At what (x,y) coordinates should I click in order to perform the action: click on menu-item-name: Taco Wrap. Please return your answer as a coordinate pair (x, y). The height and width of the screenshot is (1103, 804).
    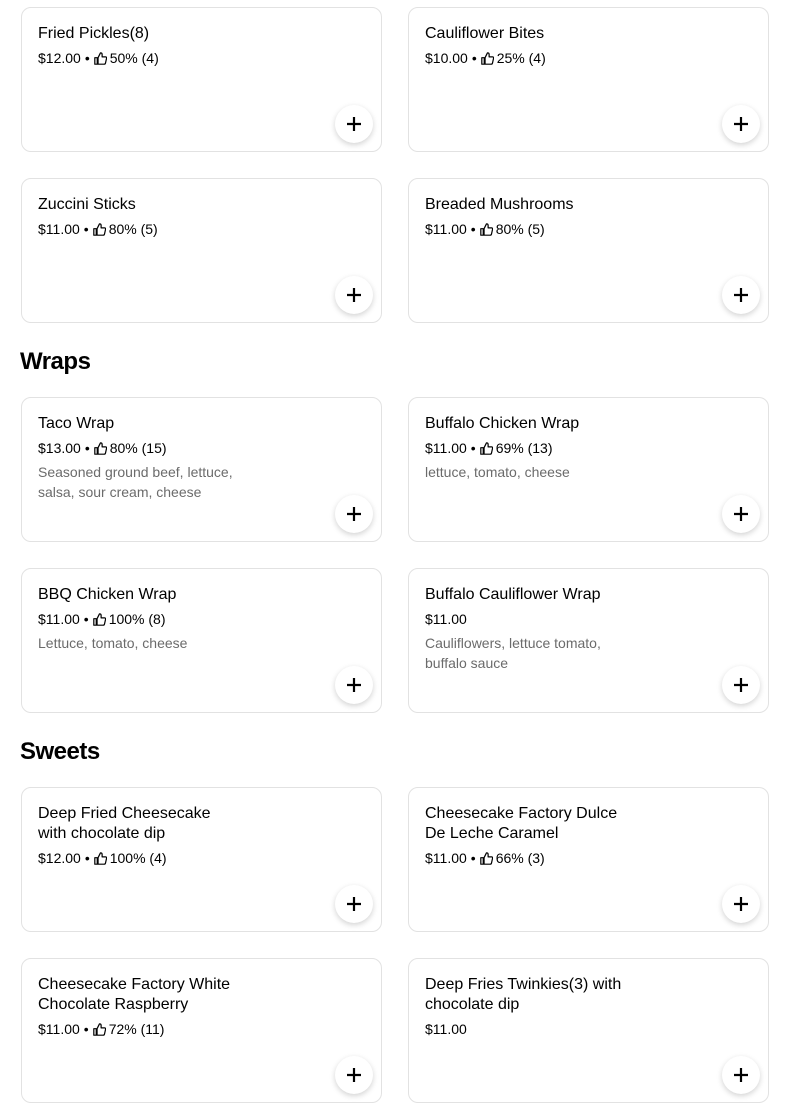
    Looking at the image, I should click on (76, 423).